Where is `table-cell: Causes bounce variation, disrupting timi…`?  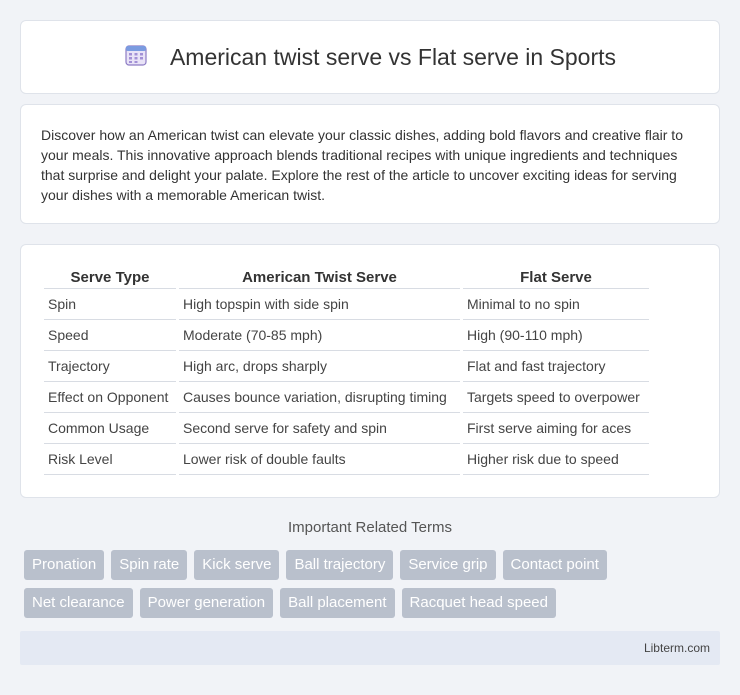
table-cell: Causes bounce variation, disrupting timi… is located at coordinates (319, 397).